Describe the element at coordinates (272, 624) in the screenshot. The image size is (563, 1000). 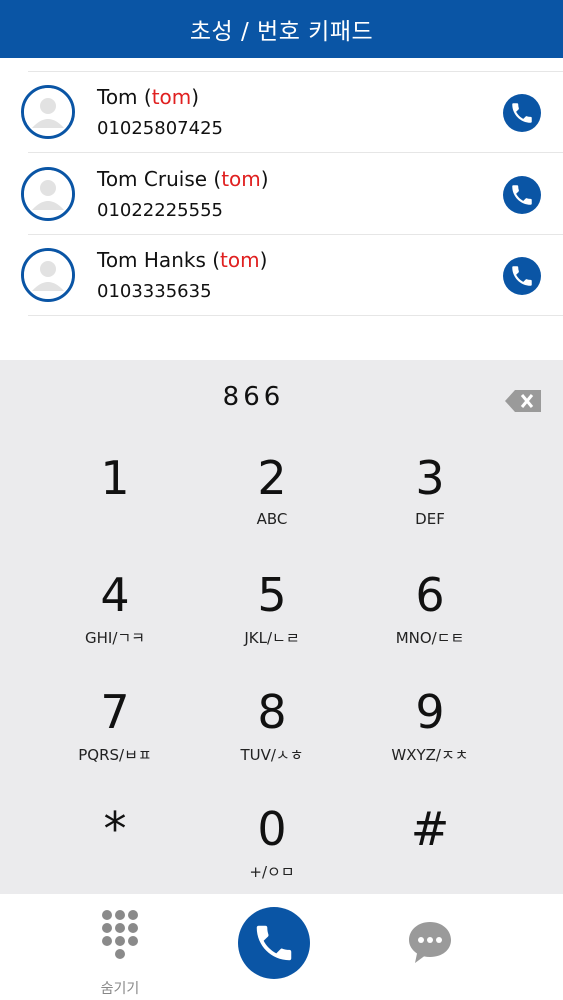
I see `dial-key-5: 5 JKL/ㄴㄹ` at that location.